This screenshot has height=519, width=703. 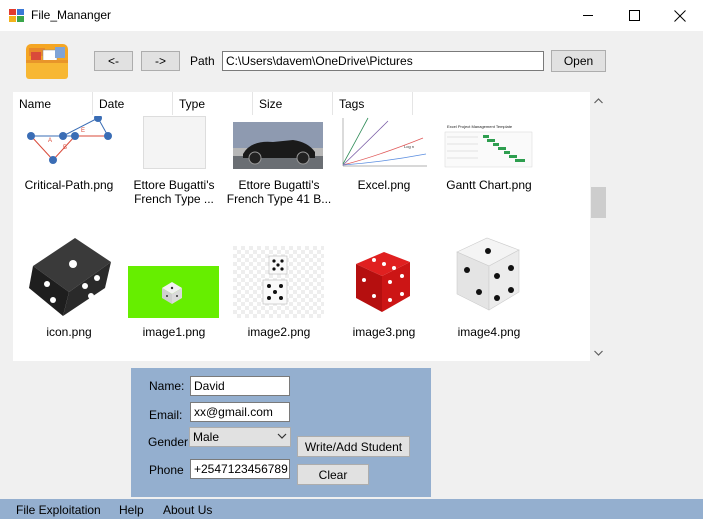 I want to click on menu-about-us: About Us, so click(x=187, y=510).